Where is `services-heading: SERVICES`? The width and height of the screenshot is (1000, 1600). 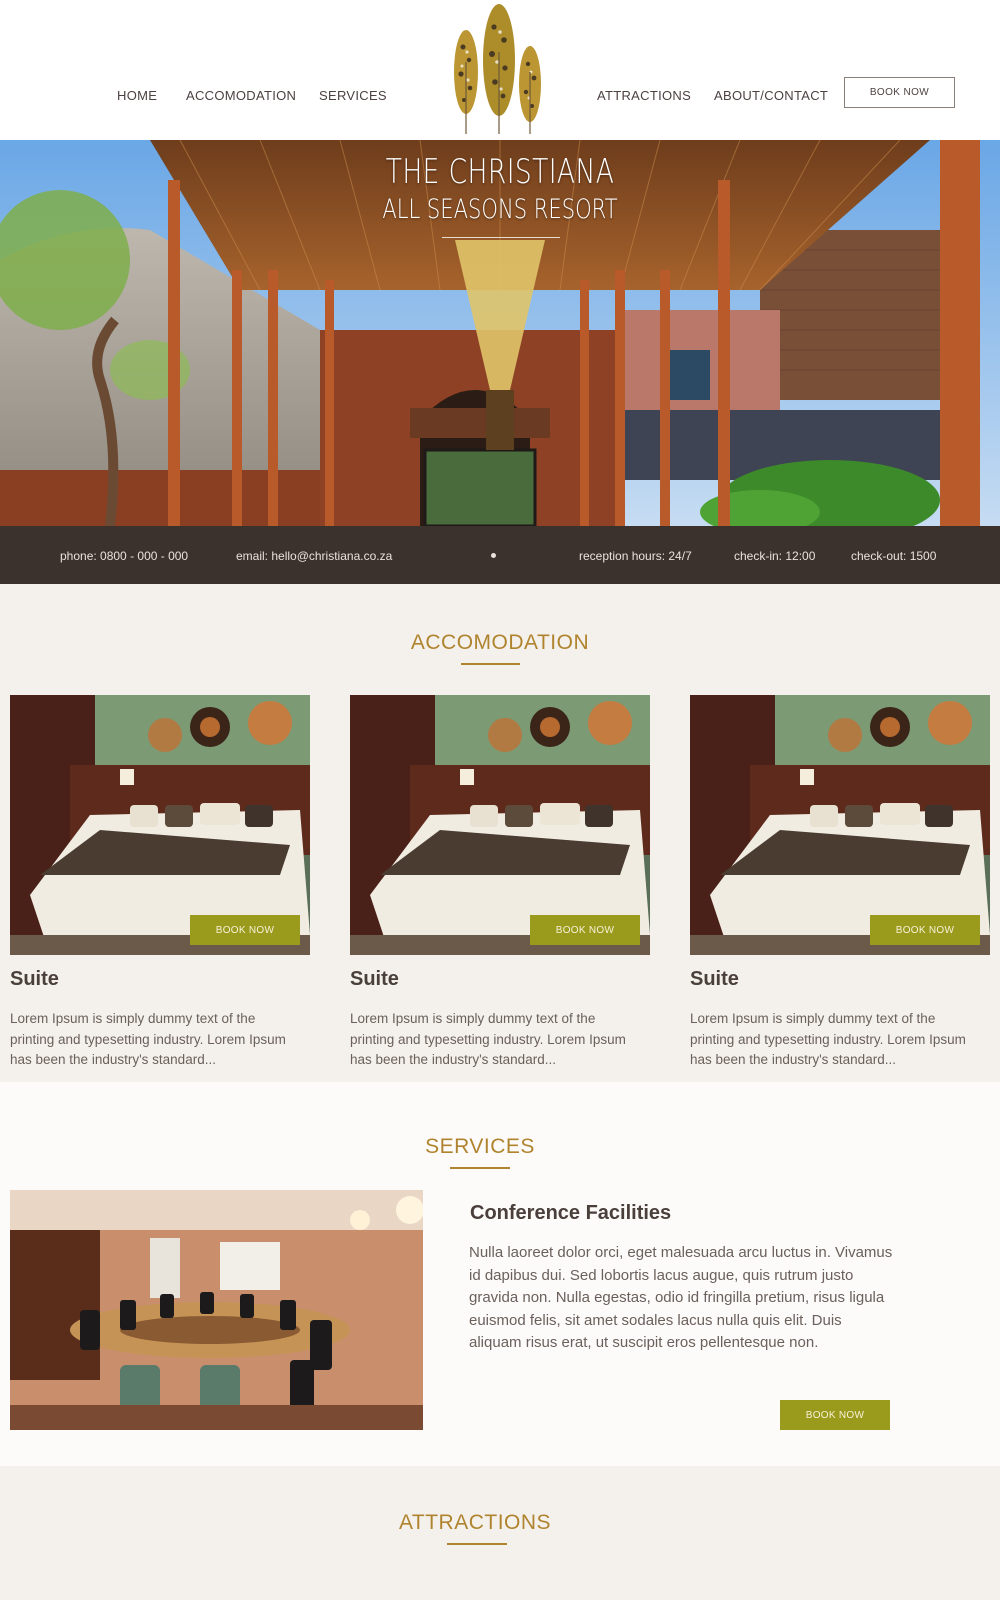 services-heading: SERVICES is located at coordinates (480, 1146).